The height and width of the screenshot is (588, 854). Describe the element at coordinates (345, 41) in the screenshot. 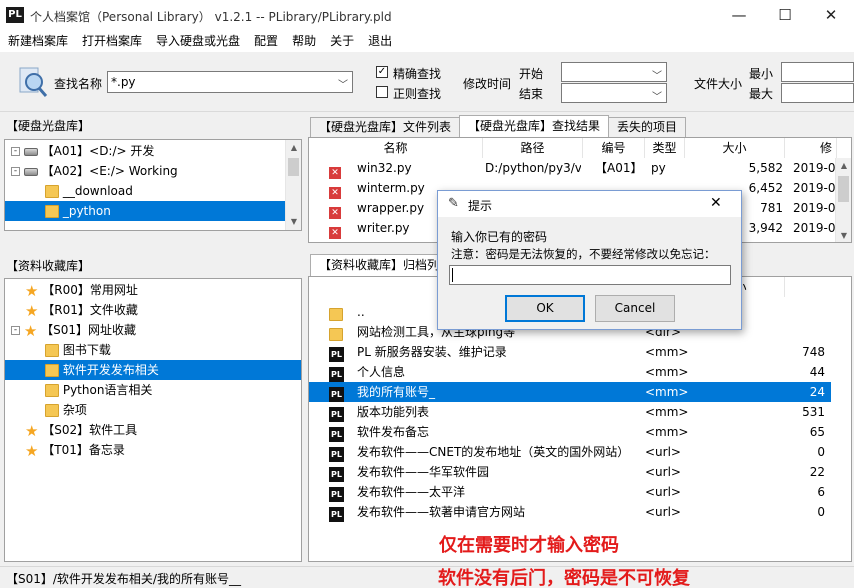

I see `menu-about: 关于` at that location.